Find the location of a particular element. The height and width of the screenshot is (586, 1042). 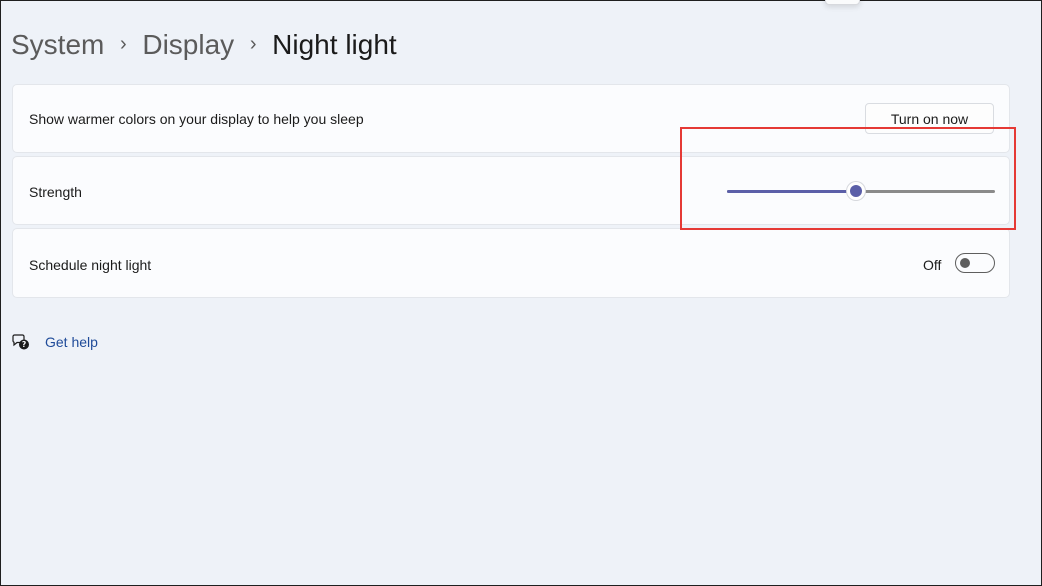

get-help-row: ? Get help is located at coordinates (54, 342).